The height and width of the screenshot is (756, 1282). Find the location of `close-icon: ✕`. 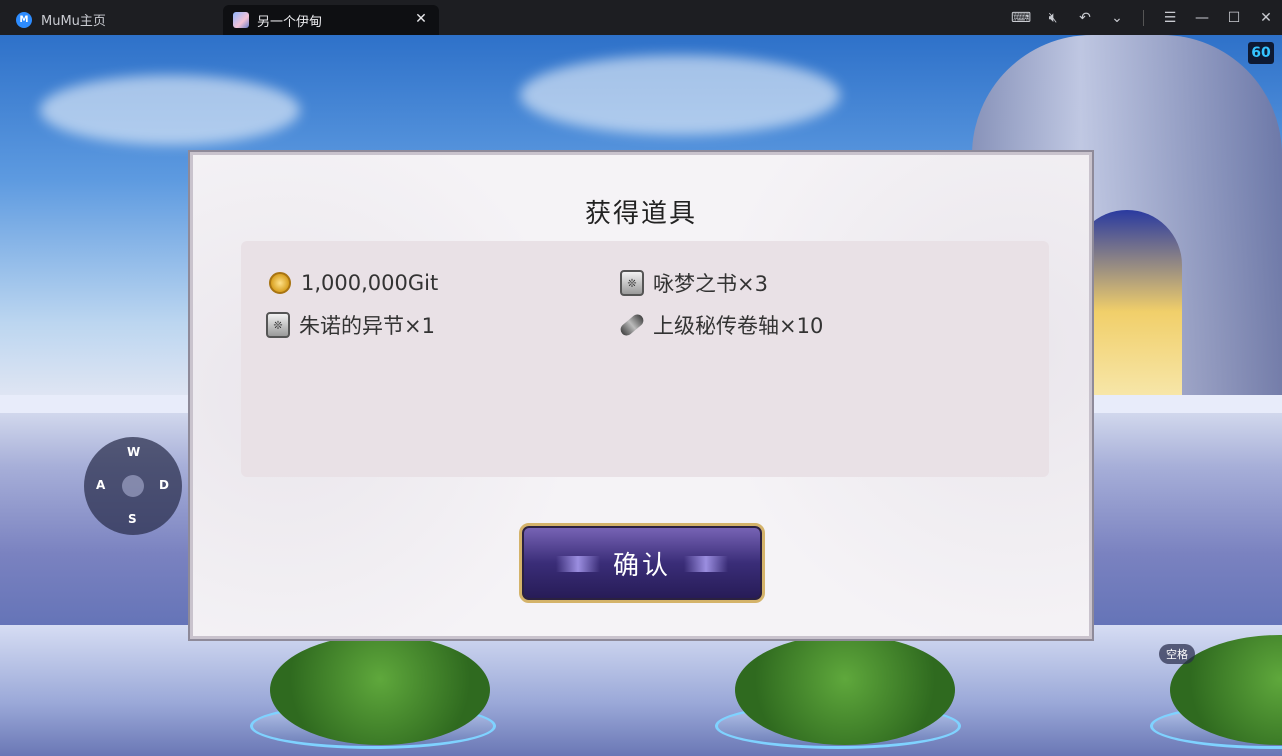

close-icon: ✕ is located at coordinates (1266, 17).